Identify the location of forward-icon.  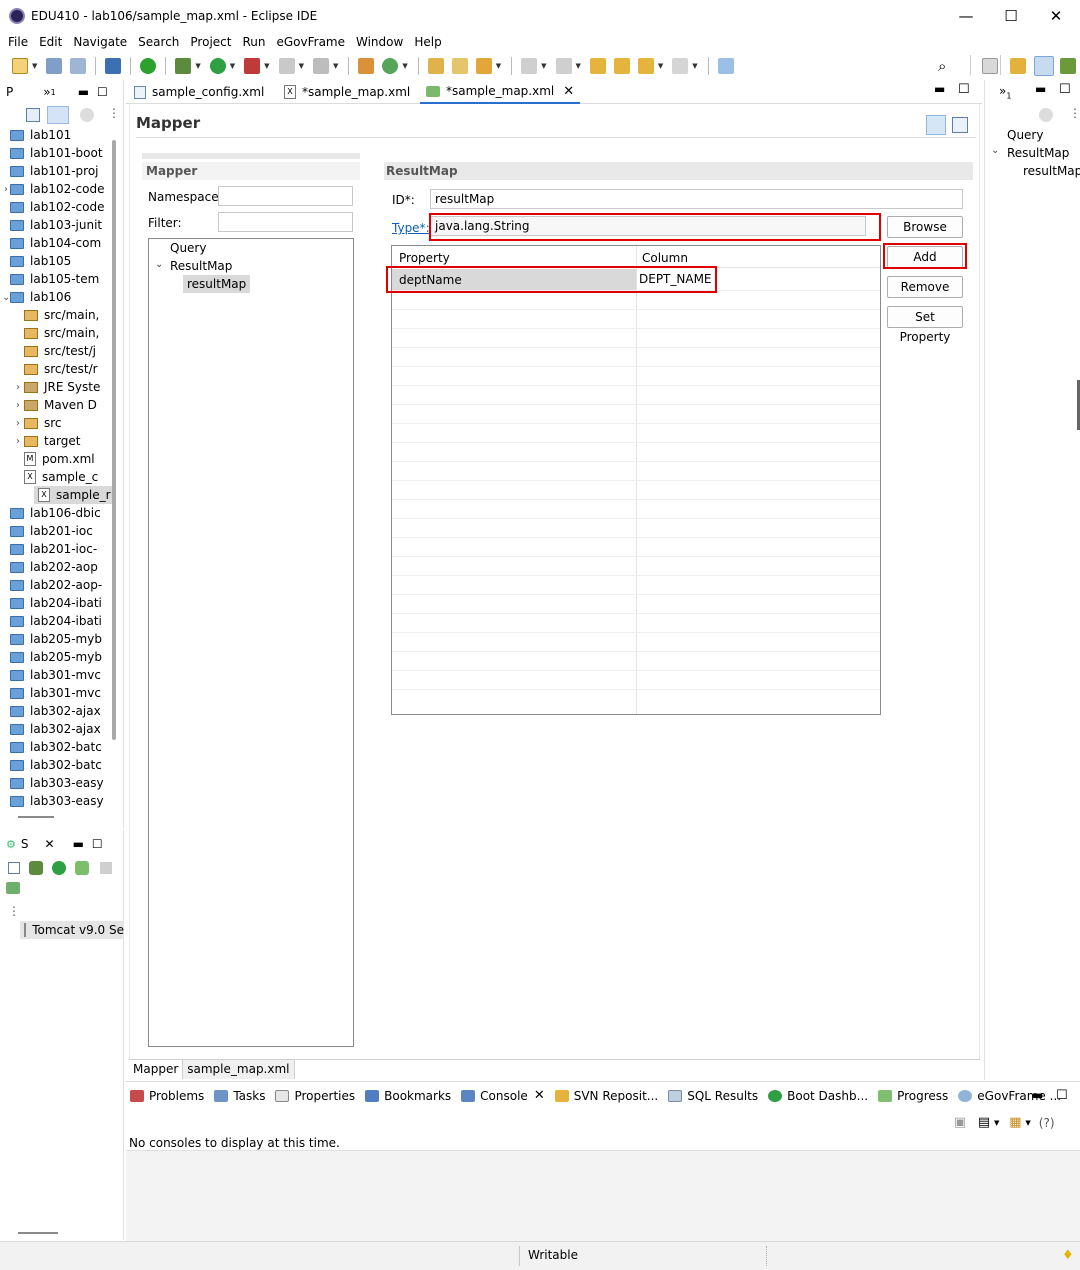
(680, 66).